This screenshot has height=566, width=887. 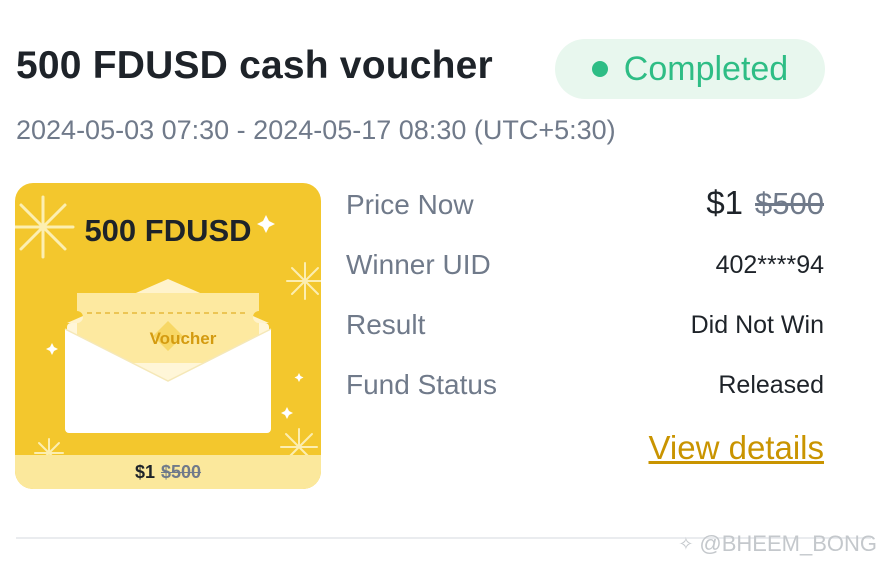 I want to click on card-price: $1, so click(x=144, y=471).